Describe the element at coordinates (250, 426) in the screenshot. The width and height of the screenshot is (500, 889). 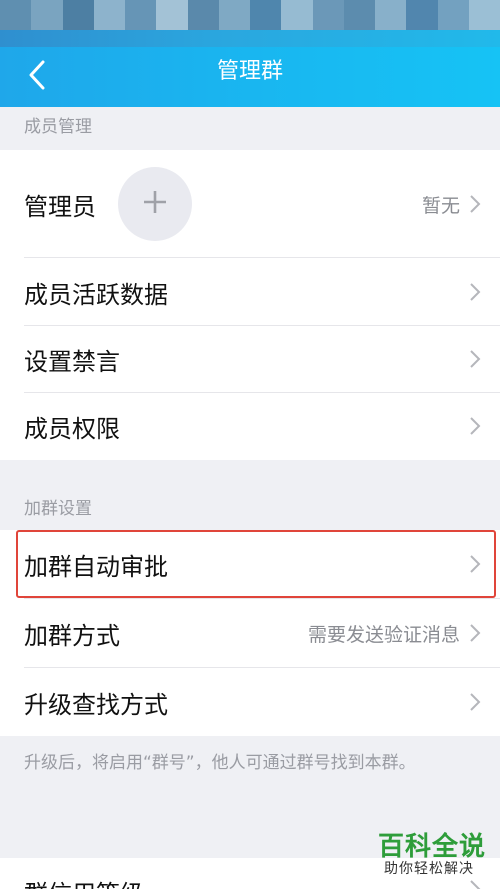
I see `member-permissions-row: 成员权限` at that location.